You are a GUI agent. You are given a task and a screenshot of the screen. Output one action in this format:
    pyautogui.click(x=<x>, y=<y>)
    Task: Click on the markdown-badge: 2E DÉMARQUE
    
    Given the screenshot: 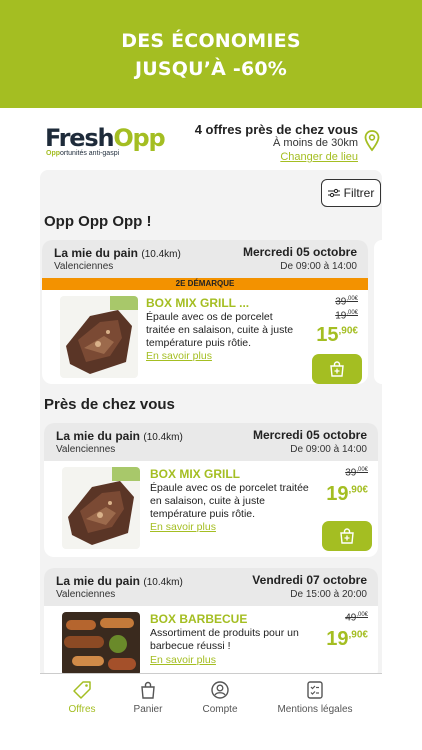 What is the action you would take?
    pyautogui.click(x=205, y=284)
    